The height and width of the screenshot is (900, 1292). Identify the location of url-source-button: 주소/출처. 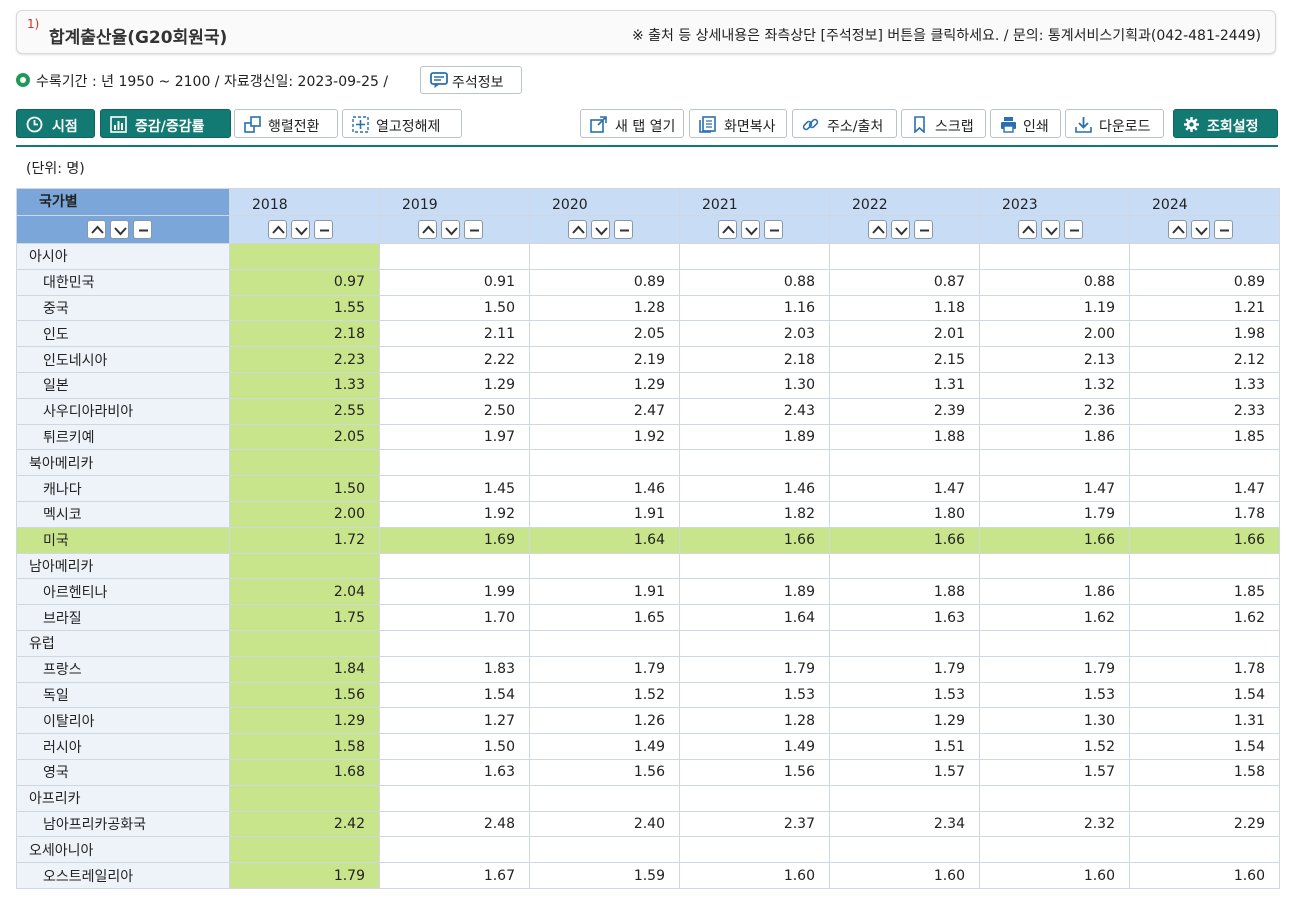
(844, 123).